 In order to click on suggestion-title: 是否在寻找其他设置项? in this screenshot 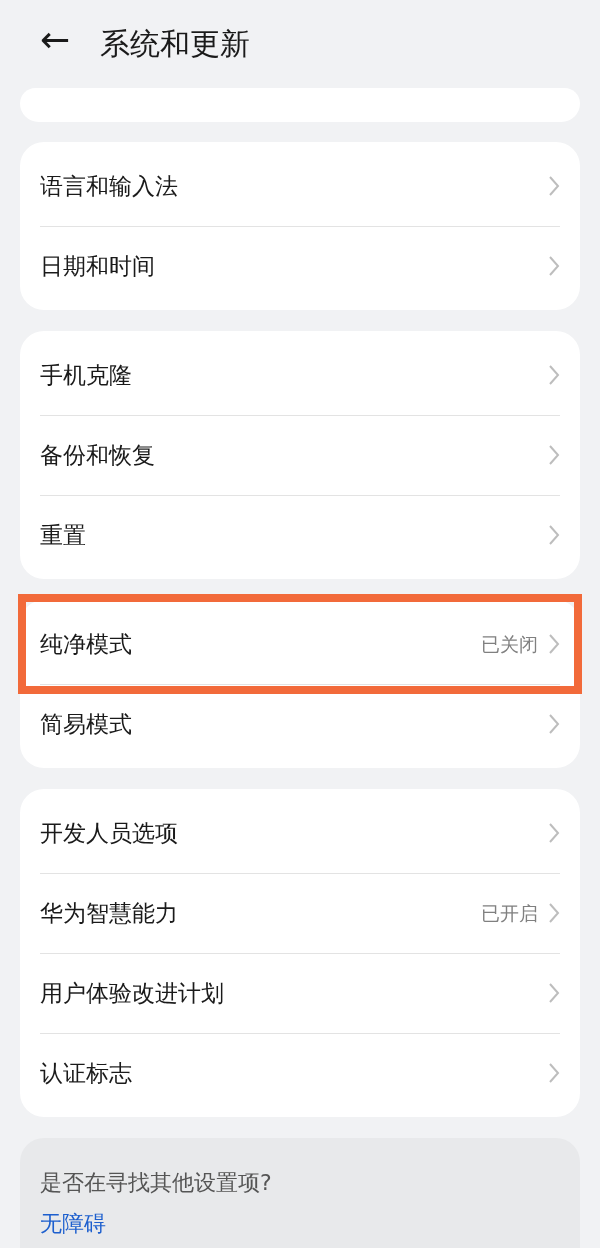, I will do `click(156, 1183)`.